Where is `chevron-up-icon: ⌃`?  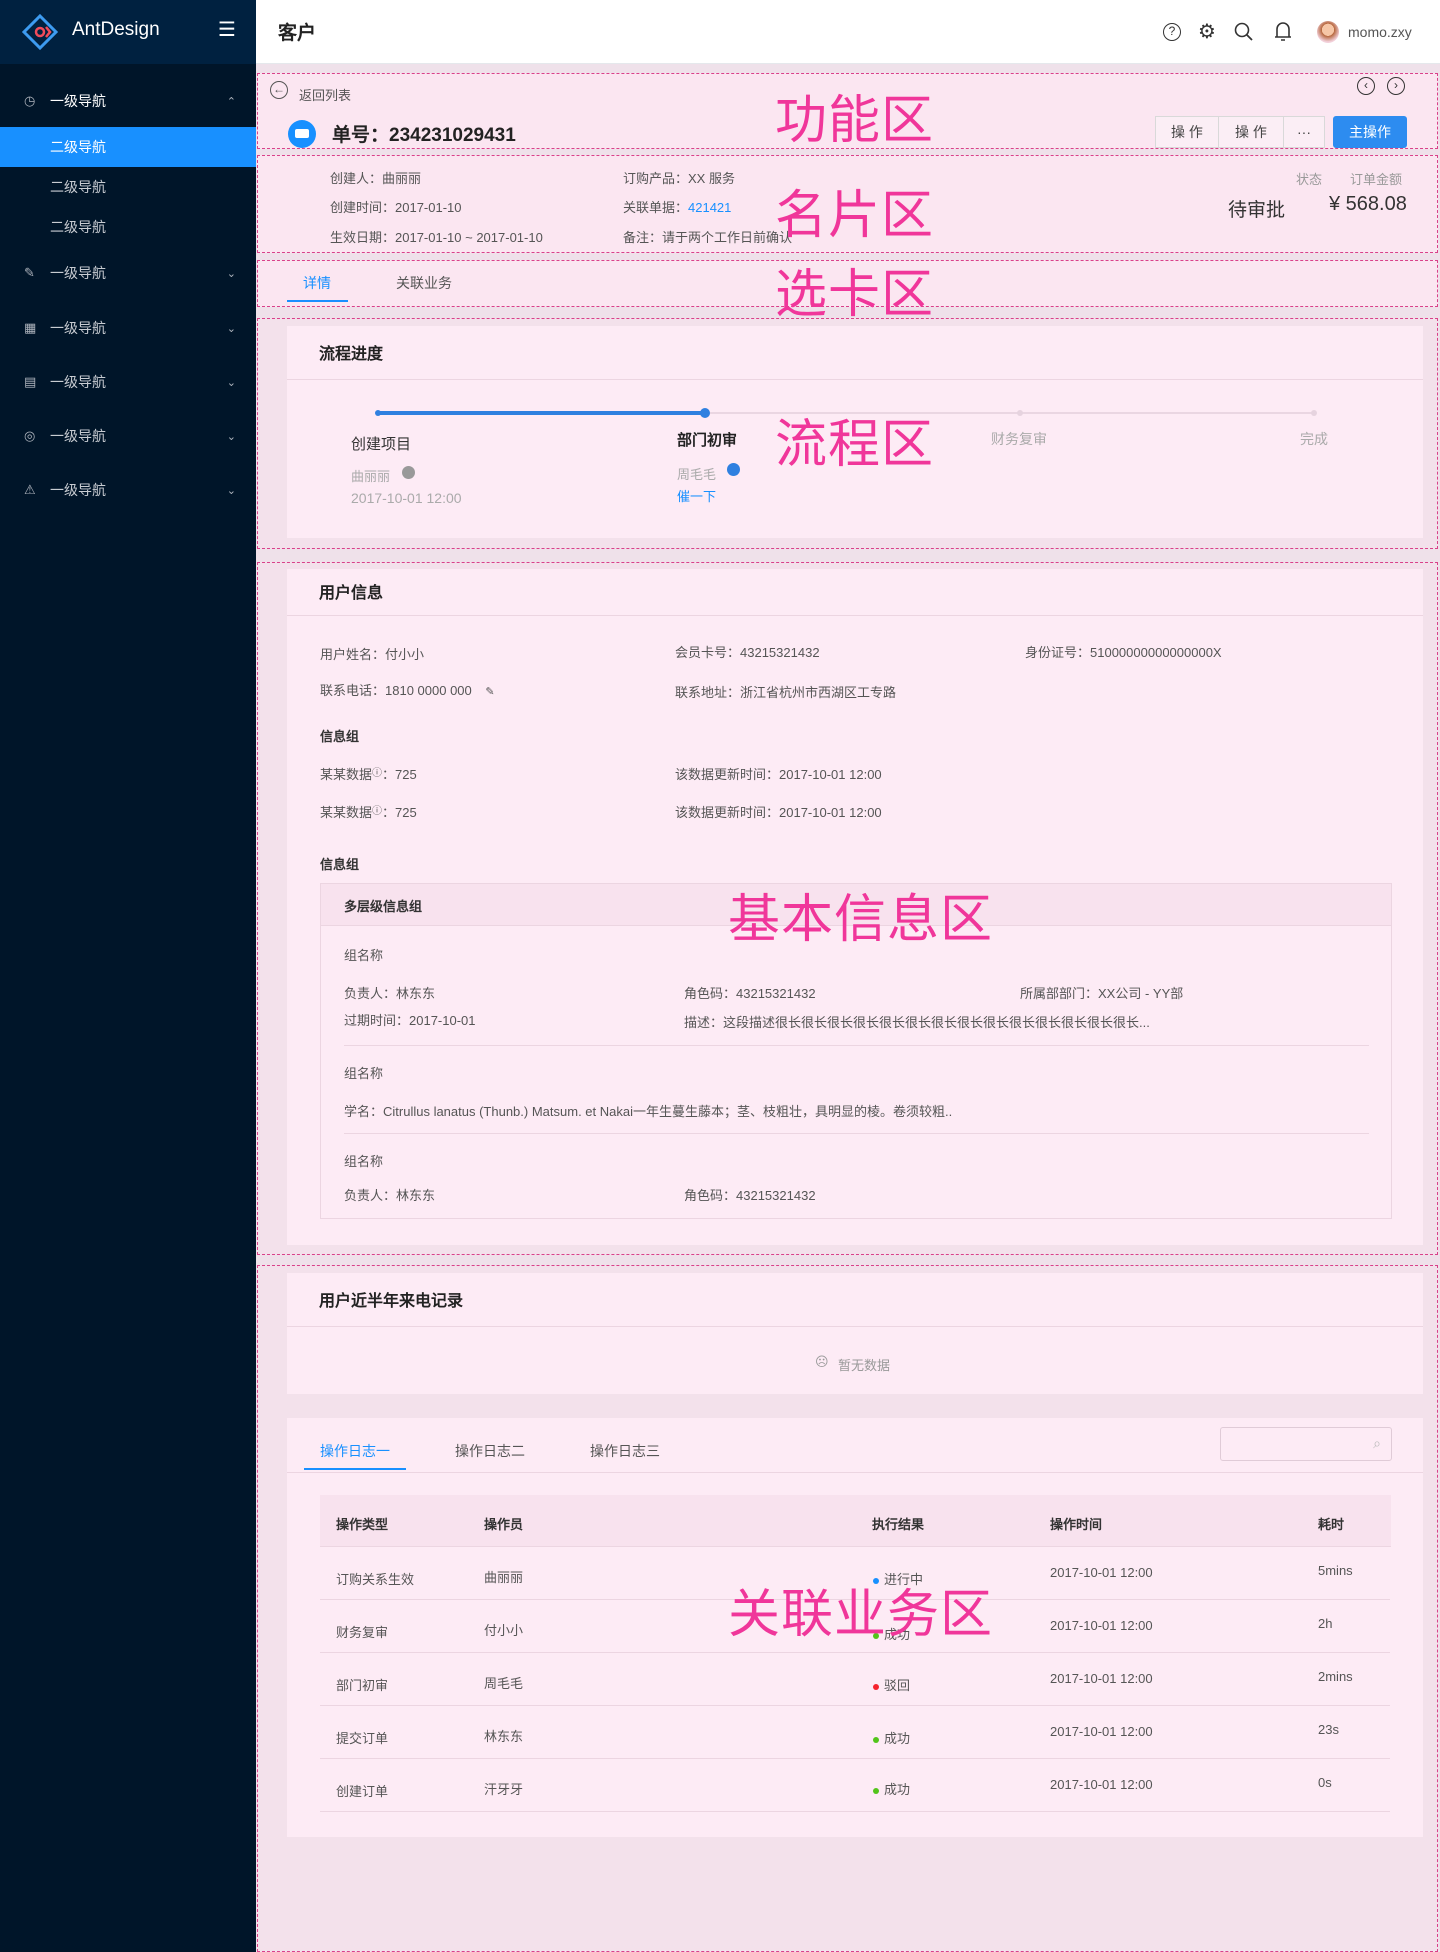
chevron-up-icon: ⌃ is located at coordinates (231, 101).